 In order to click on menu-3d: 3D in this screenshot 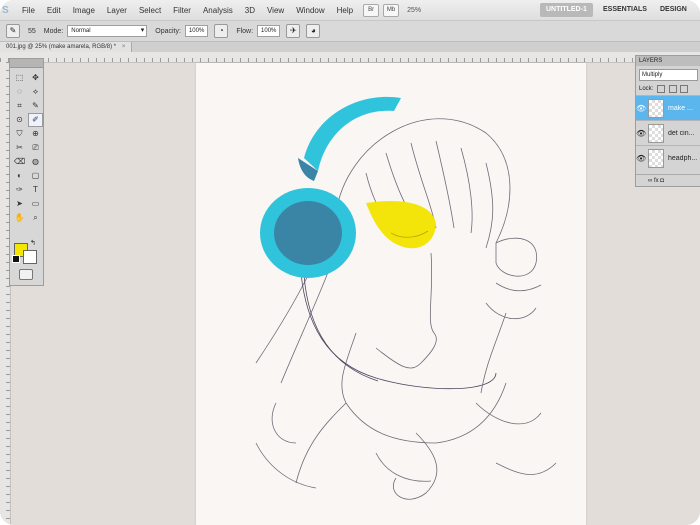, I will do `click(250, 10)`.